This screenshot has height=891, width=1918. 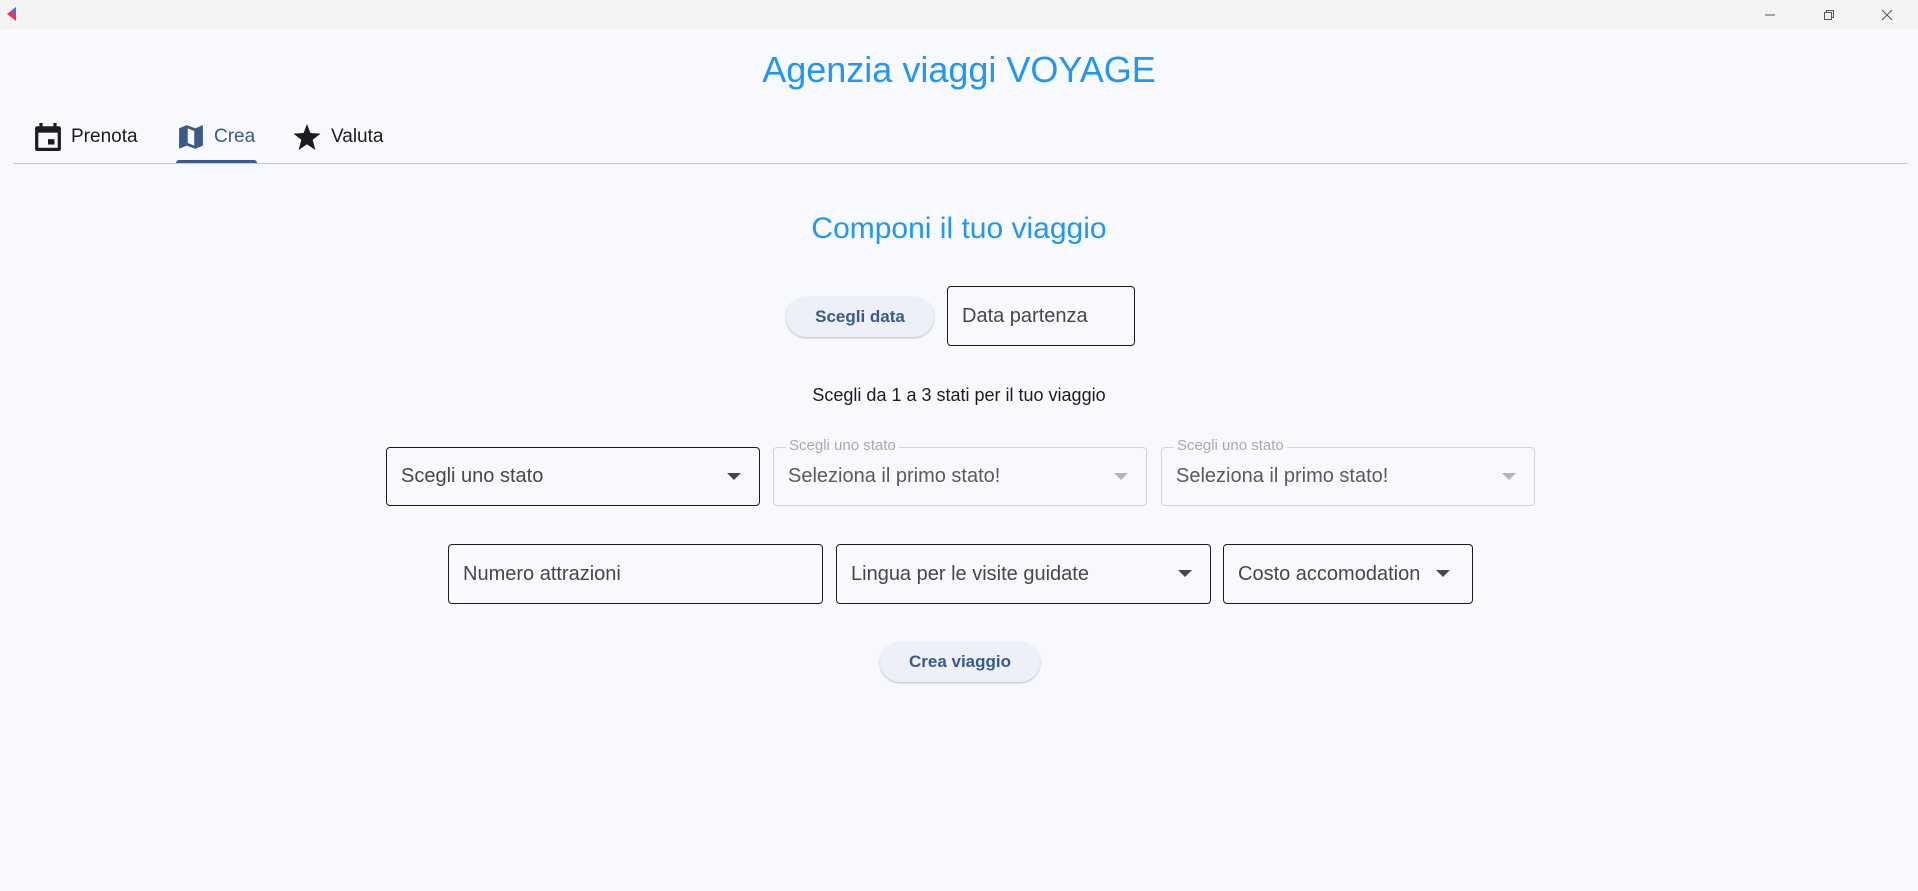 What do you see at coordinates (860, 317) in the screenshot?
I see `choose-date-button: Scegli data` at bounding box center [860, 317].